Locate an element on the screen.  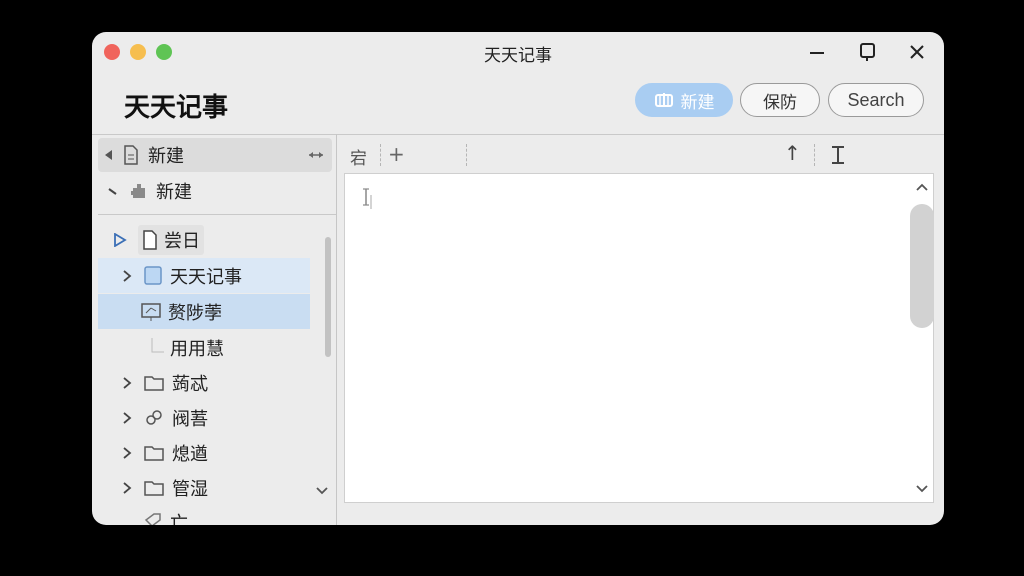
tree-item-label: 管湿 is located at coordinates (190, 488).